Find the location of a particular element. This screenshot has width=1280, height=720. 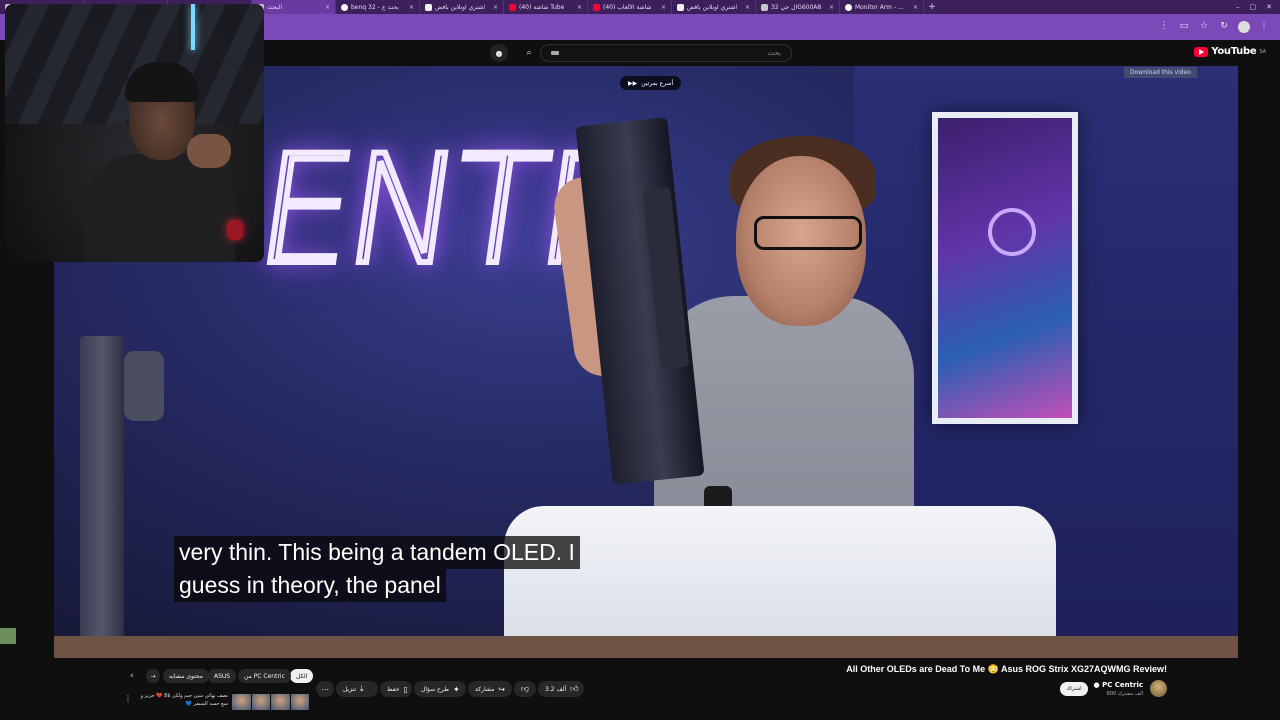

subscribe-button: اشتراك is located at coordinates (1074, 689).